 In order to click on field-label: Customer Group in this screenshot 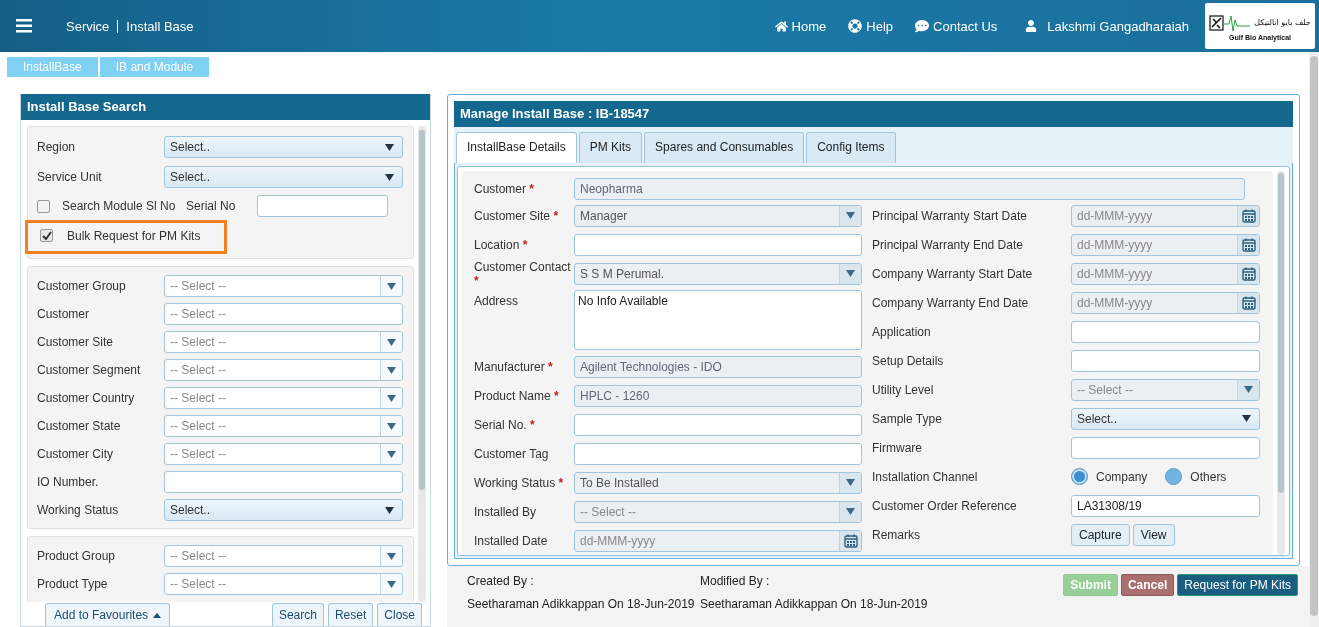, I will do `click(82, 286)`.